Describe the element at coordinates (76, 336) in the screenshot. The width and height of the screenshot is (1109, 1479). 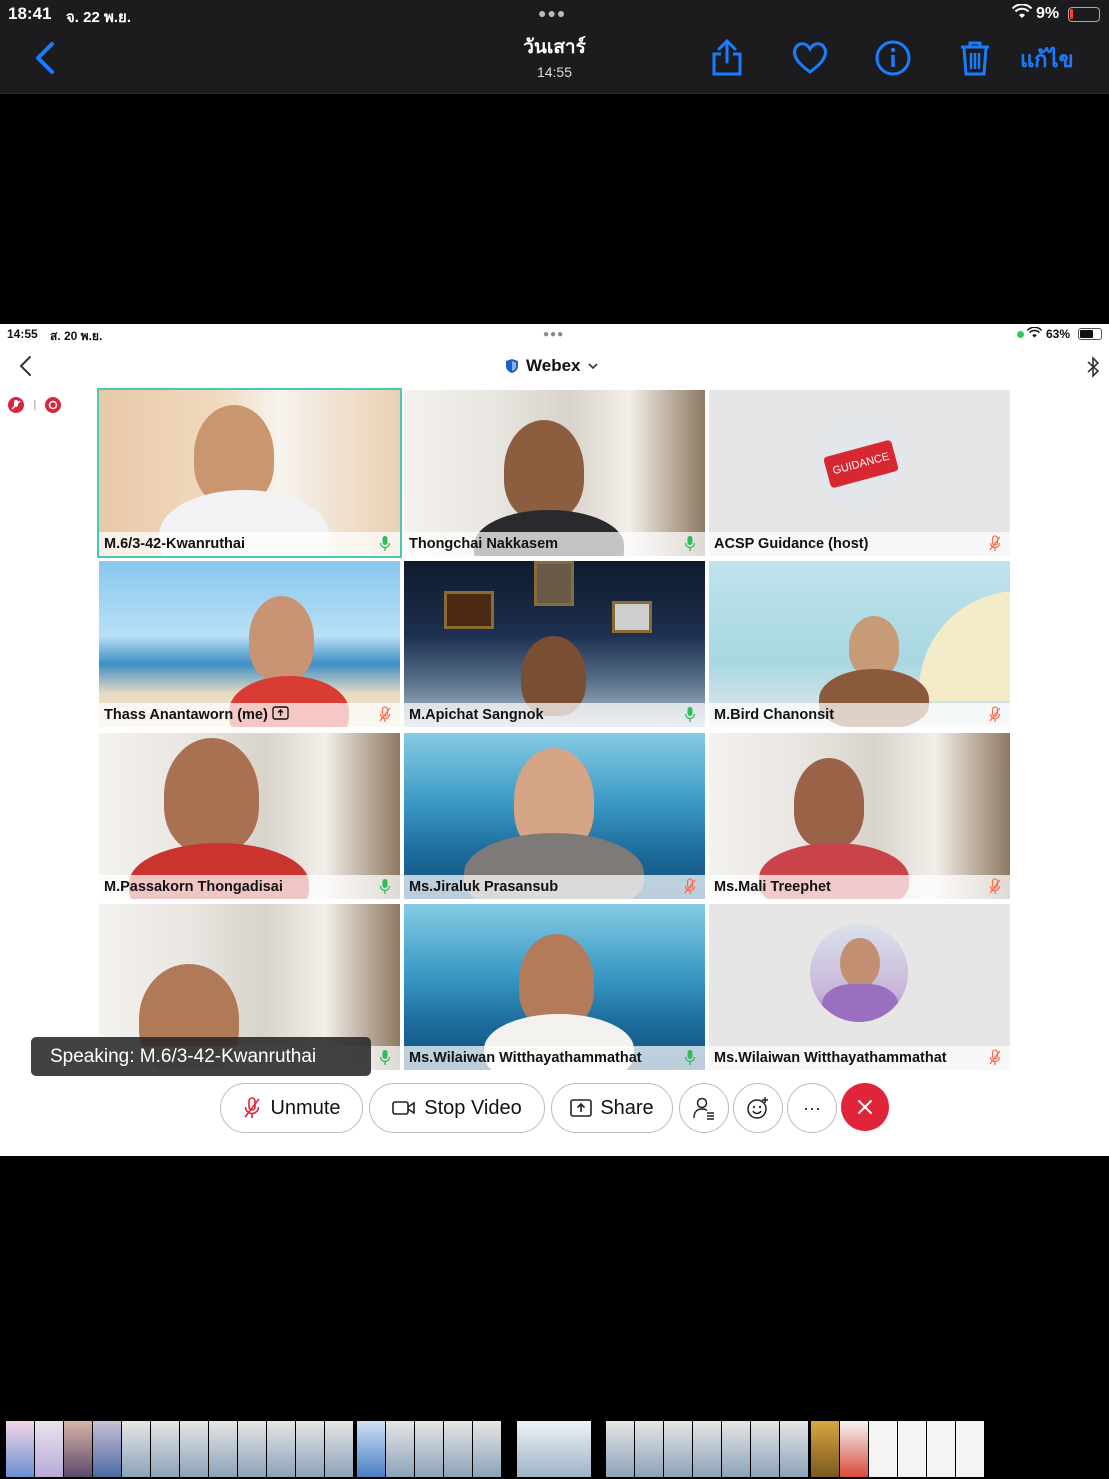
I see `ipad-status-date: ส. 20 พ.ย.` at that location.